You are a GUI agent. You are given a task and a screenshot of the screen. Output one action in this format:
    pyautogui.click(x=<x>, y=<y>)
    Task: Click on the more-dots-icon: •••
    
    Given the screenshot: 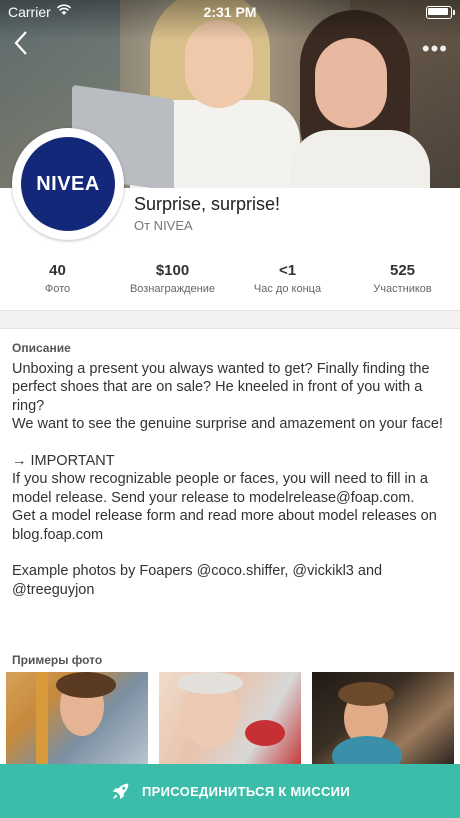 What is the action you would take?
    pyautogui.click(x=435, y=49)
    